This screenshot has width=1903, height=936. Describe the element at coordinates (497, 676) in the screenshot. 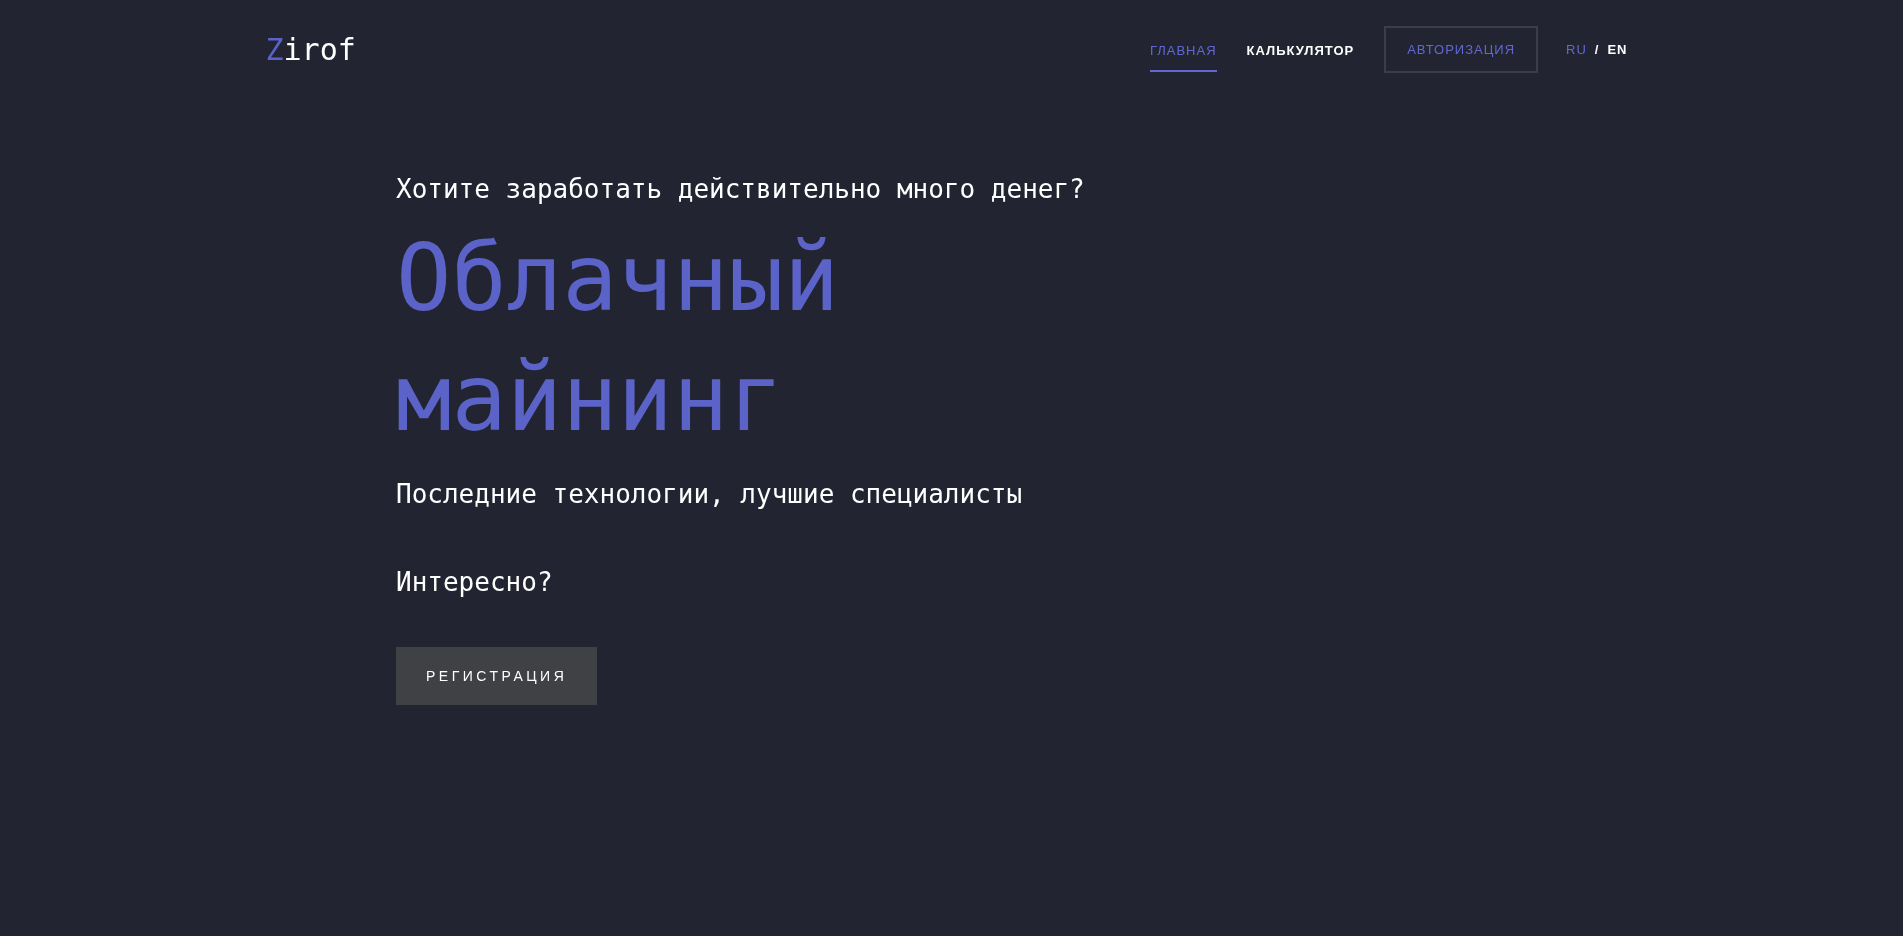

I see `register-button: РЕГИСТРАЦИЯ` at that location.